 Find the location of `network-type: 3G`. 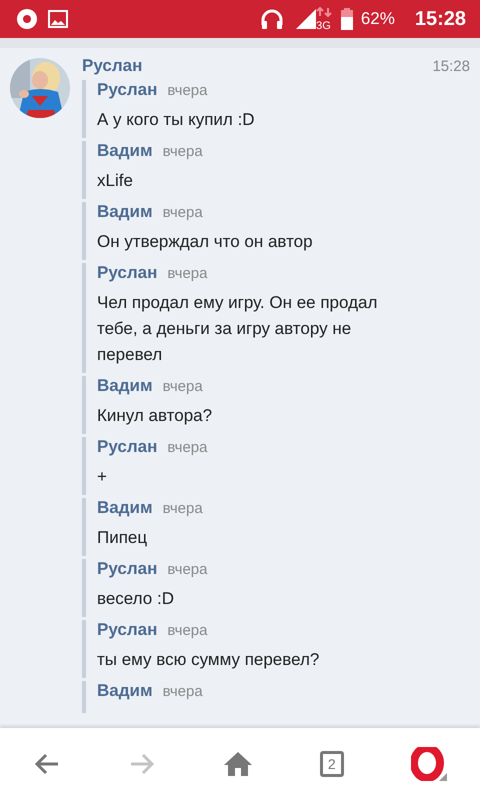

network-type: 3G is located at coordinates (323, 26).